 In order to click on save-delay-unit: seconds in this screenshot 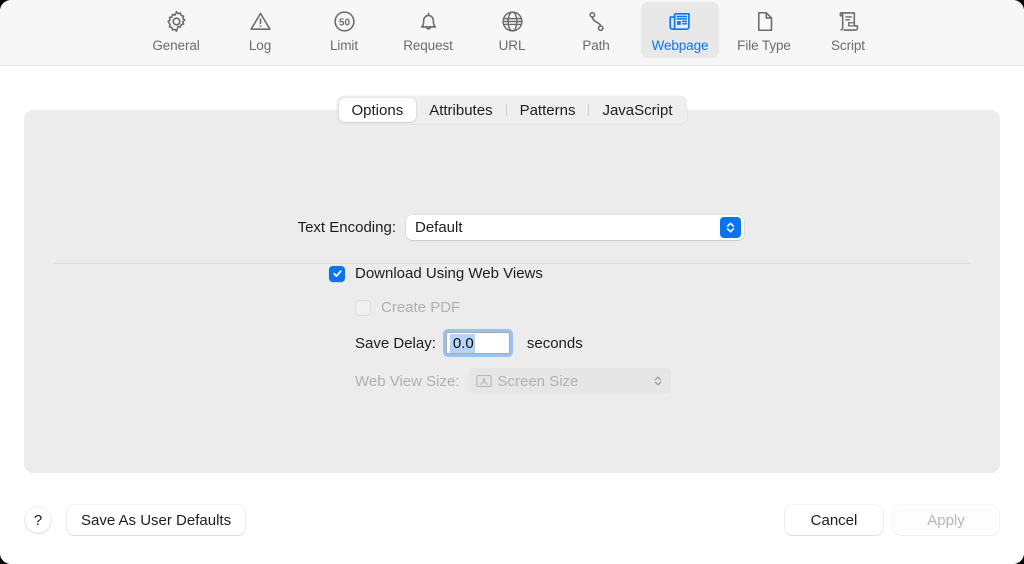, I will do `click(554, 343)`.